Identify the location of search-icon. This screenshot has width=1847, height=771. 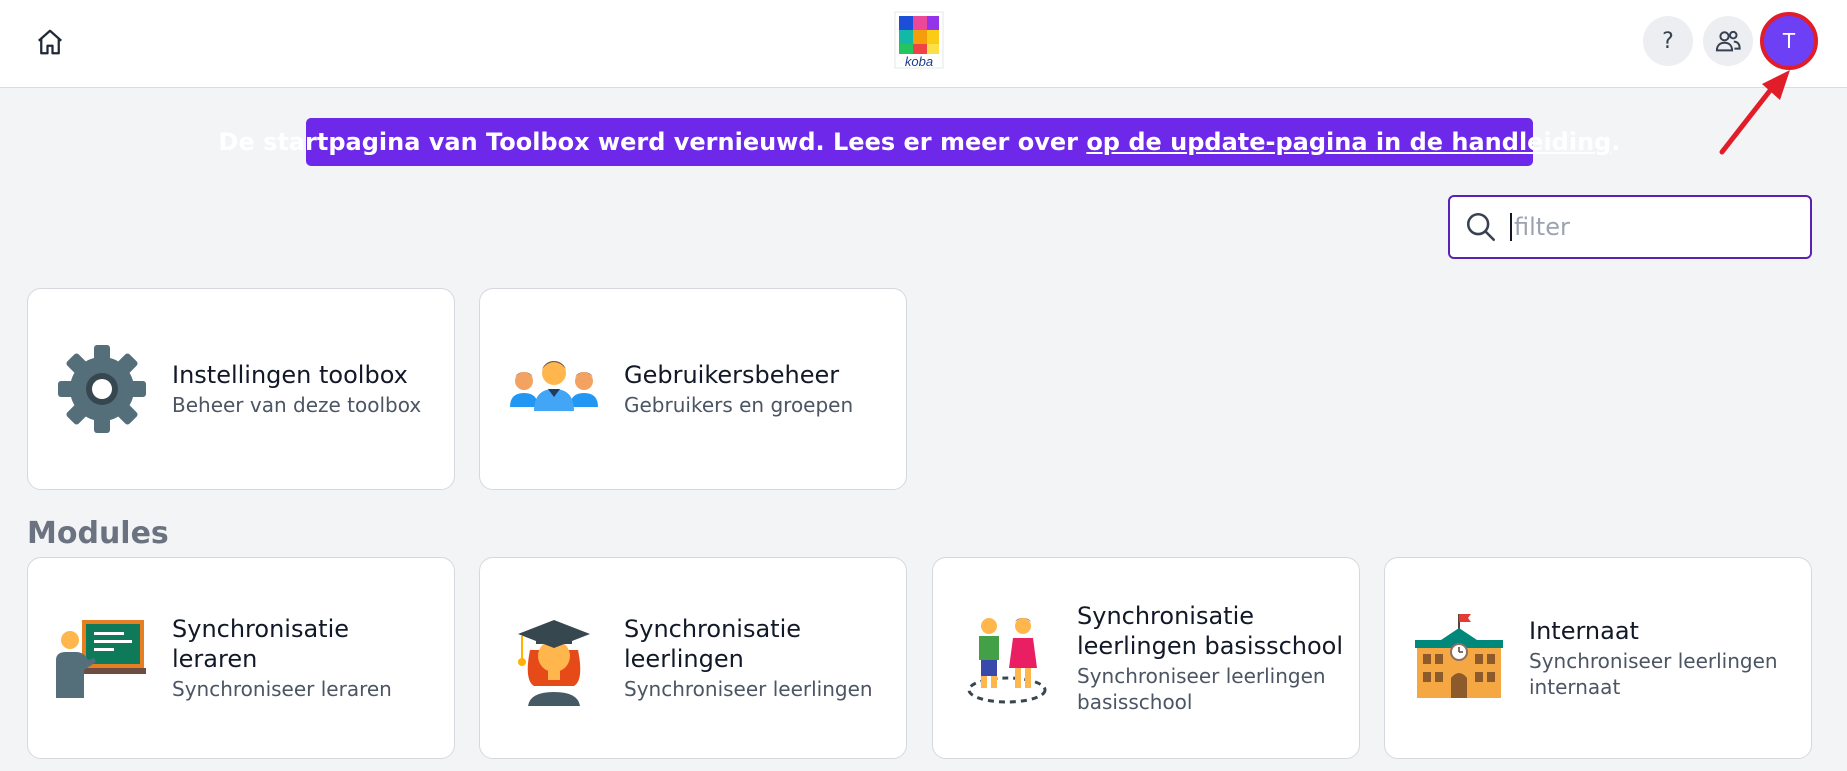
(1481, 227).